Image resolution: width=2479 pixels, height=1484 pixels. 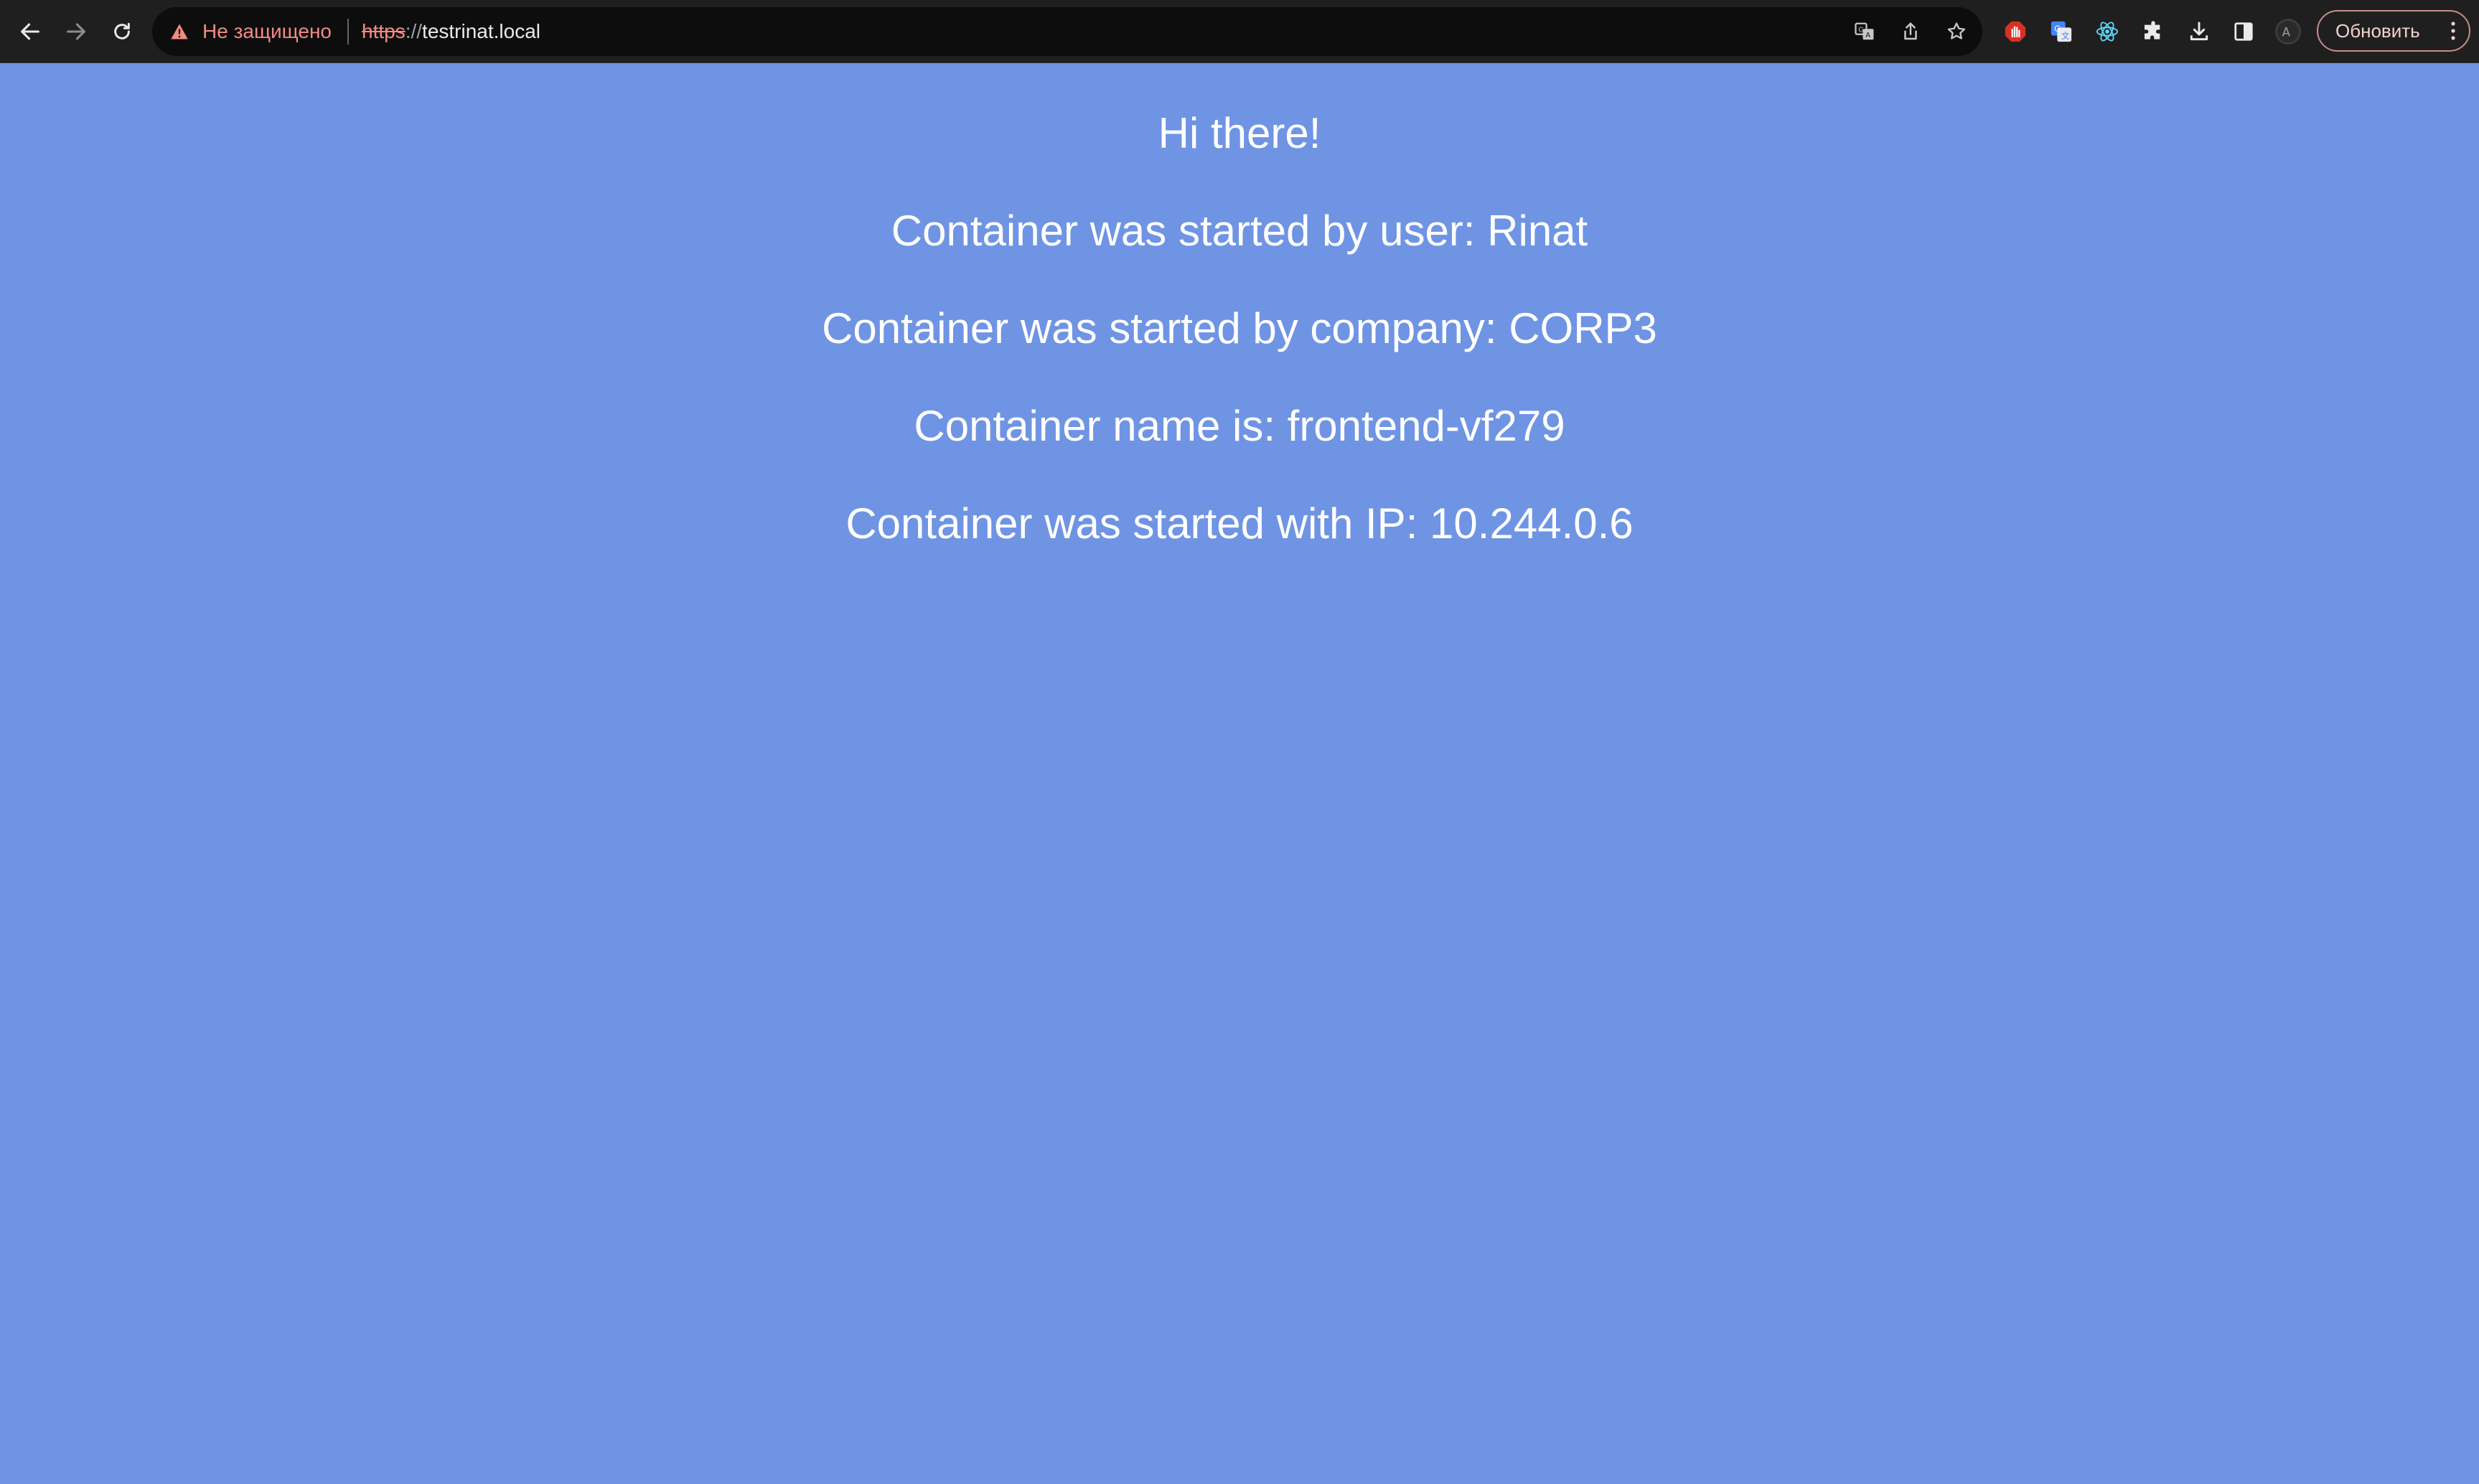 I want to click on reload-button, so click(x=122, y=31).